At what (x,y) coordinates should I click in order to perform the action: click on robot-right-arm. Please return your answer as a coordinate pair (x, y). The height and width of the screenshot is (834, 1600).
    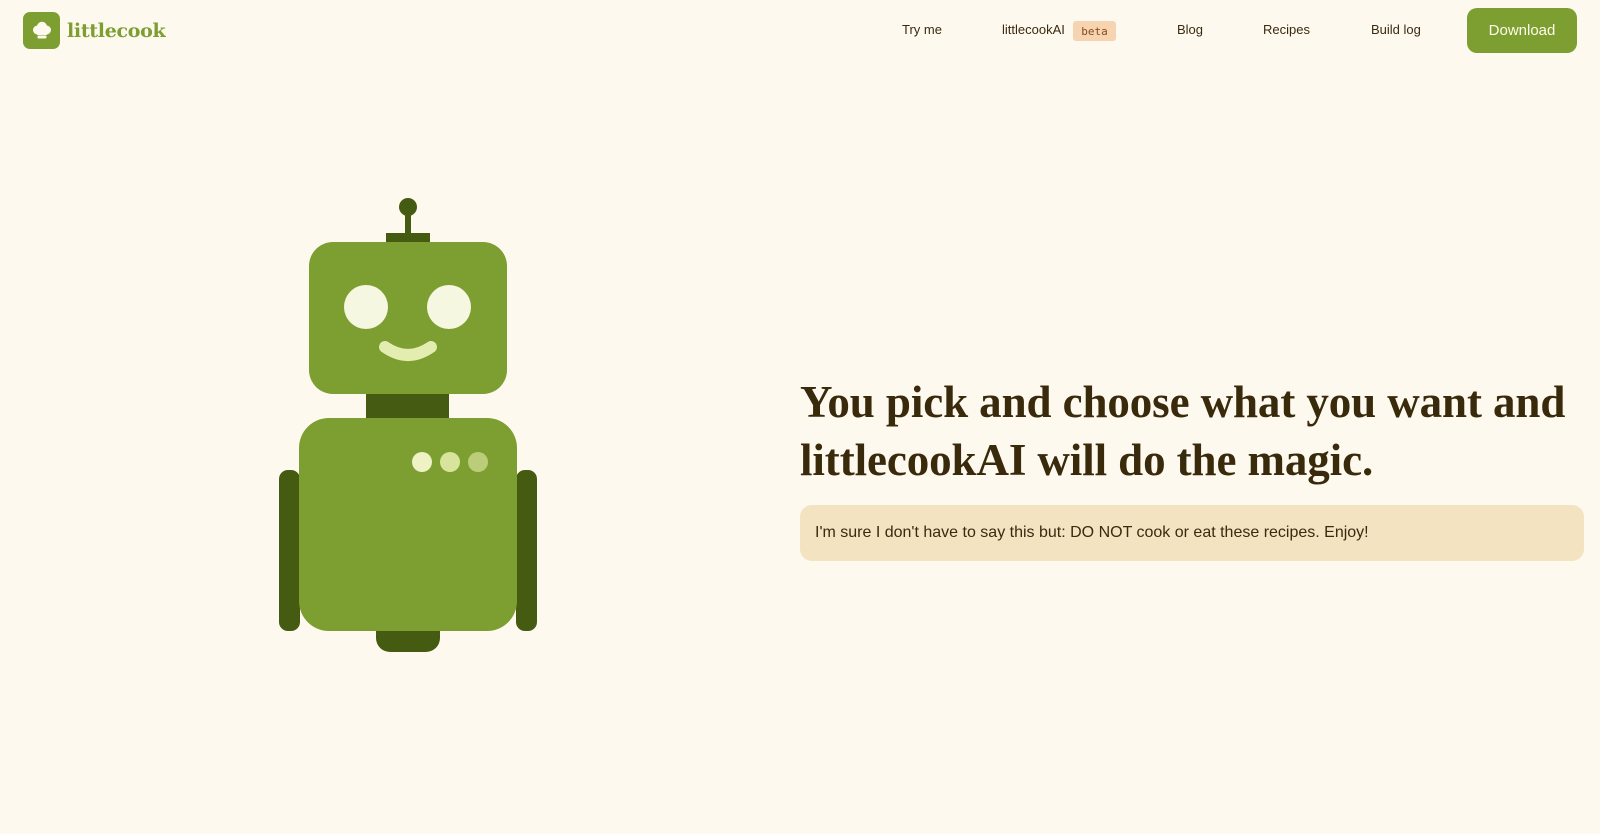
    Looking at the image, I should click on (526, 550).